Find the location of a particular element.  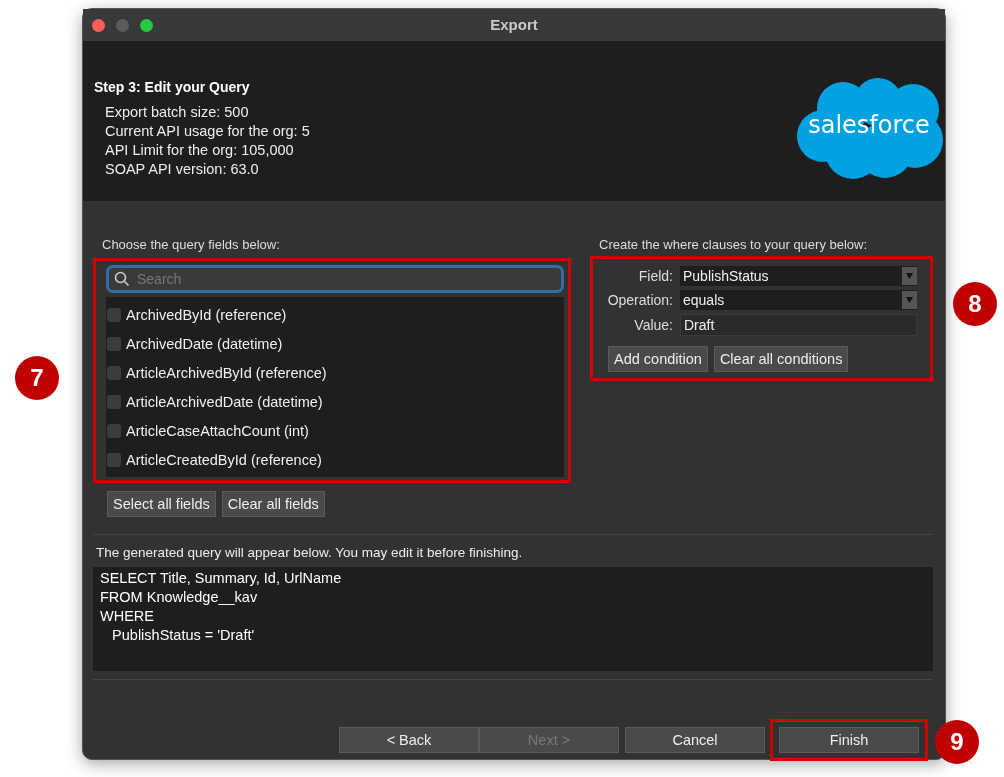

field-item: ArticleCreatedById (reference) is located at coordinates (224, 459).